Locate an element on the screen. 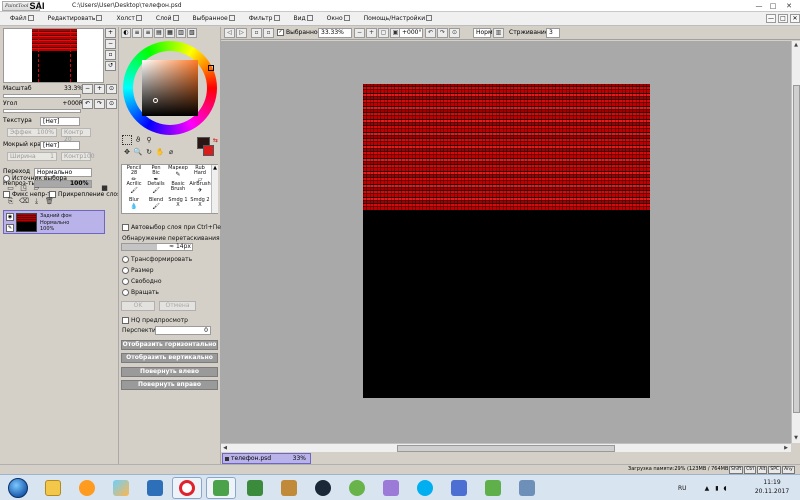 This screenshot has width=800, height=500. invert-select-icon: ▫ is located at coordinates (268, 33).